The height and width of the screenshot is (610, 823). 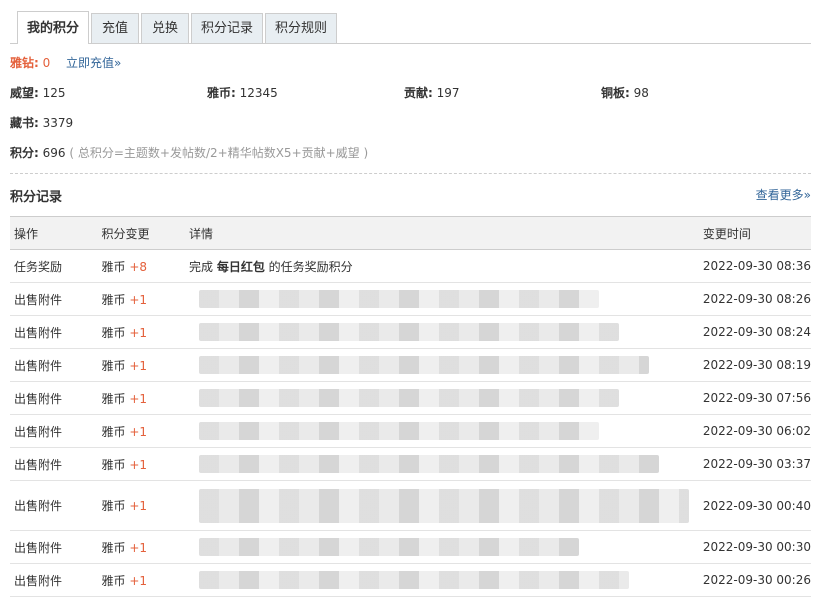 What do you see at coordinates (93, 63) in the screenshot?
I see `recharge-link: 立即充值»` at bounding box center [93, 63].